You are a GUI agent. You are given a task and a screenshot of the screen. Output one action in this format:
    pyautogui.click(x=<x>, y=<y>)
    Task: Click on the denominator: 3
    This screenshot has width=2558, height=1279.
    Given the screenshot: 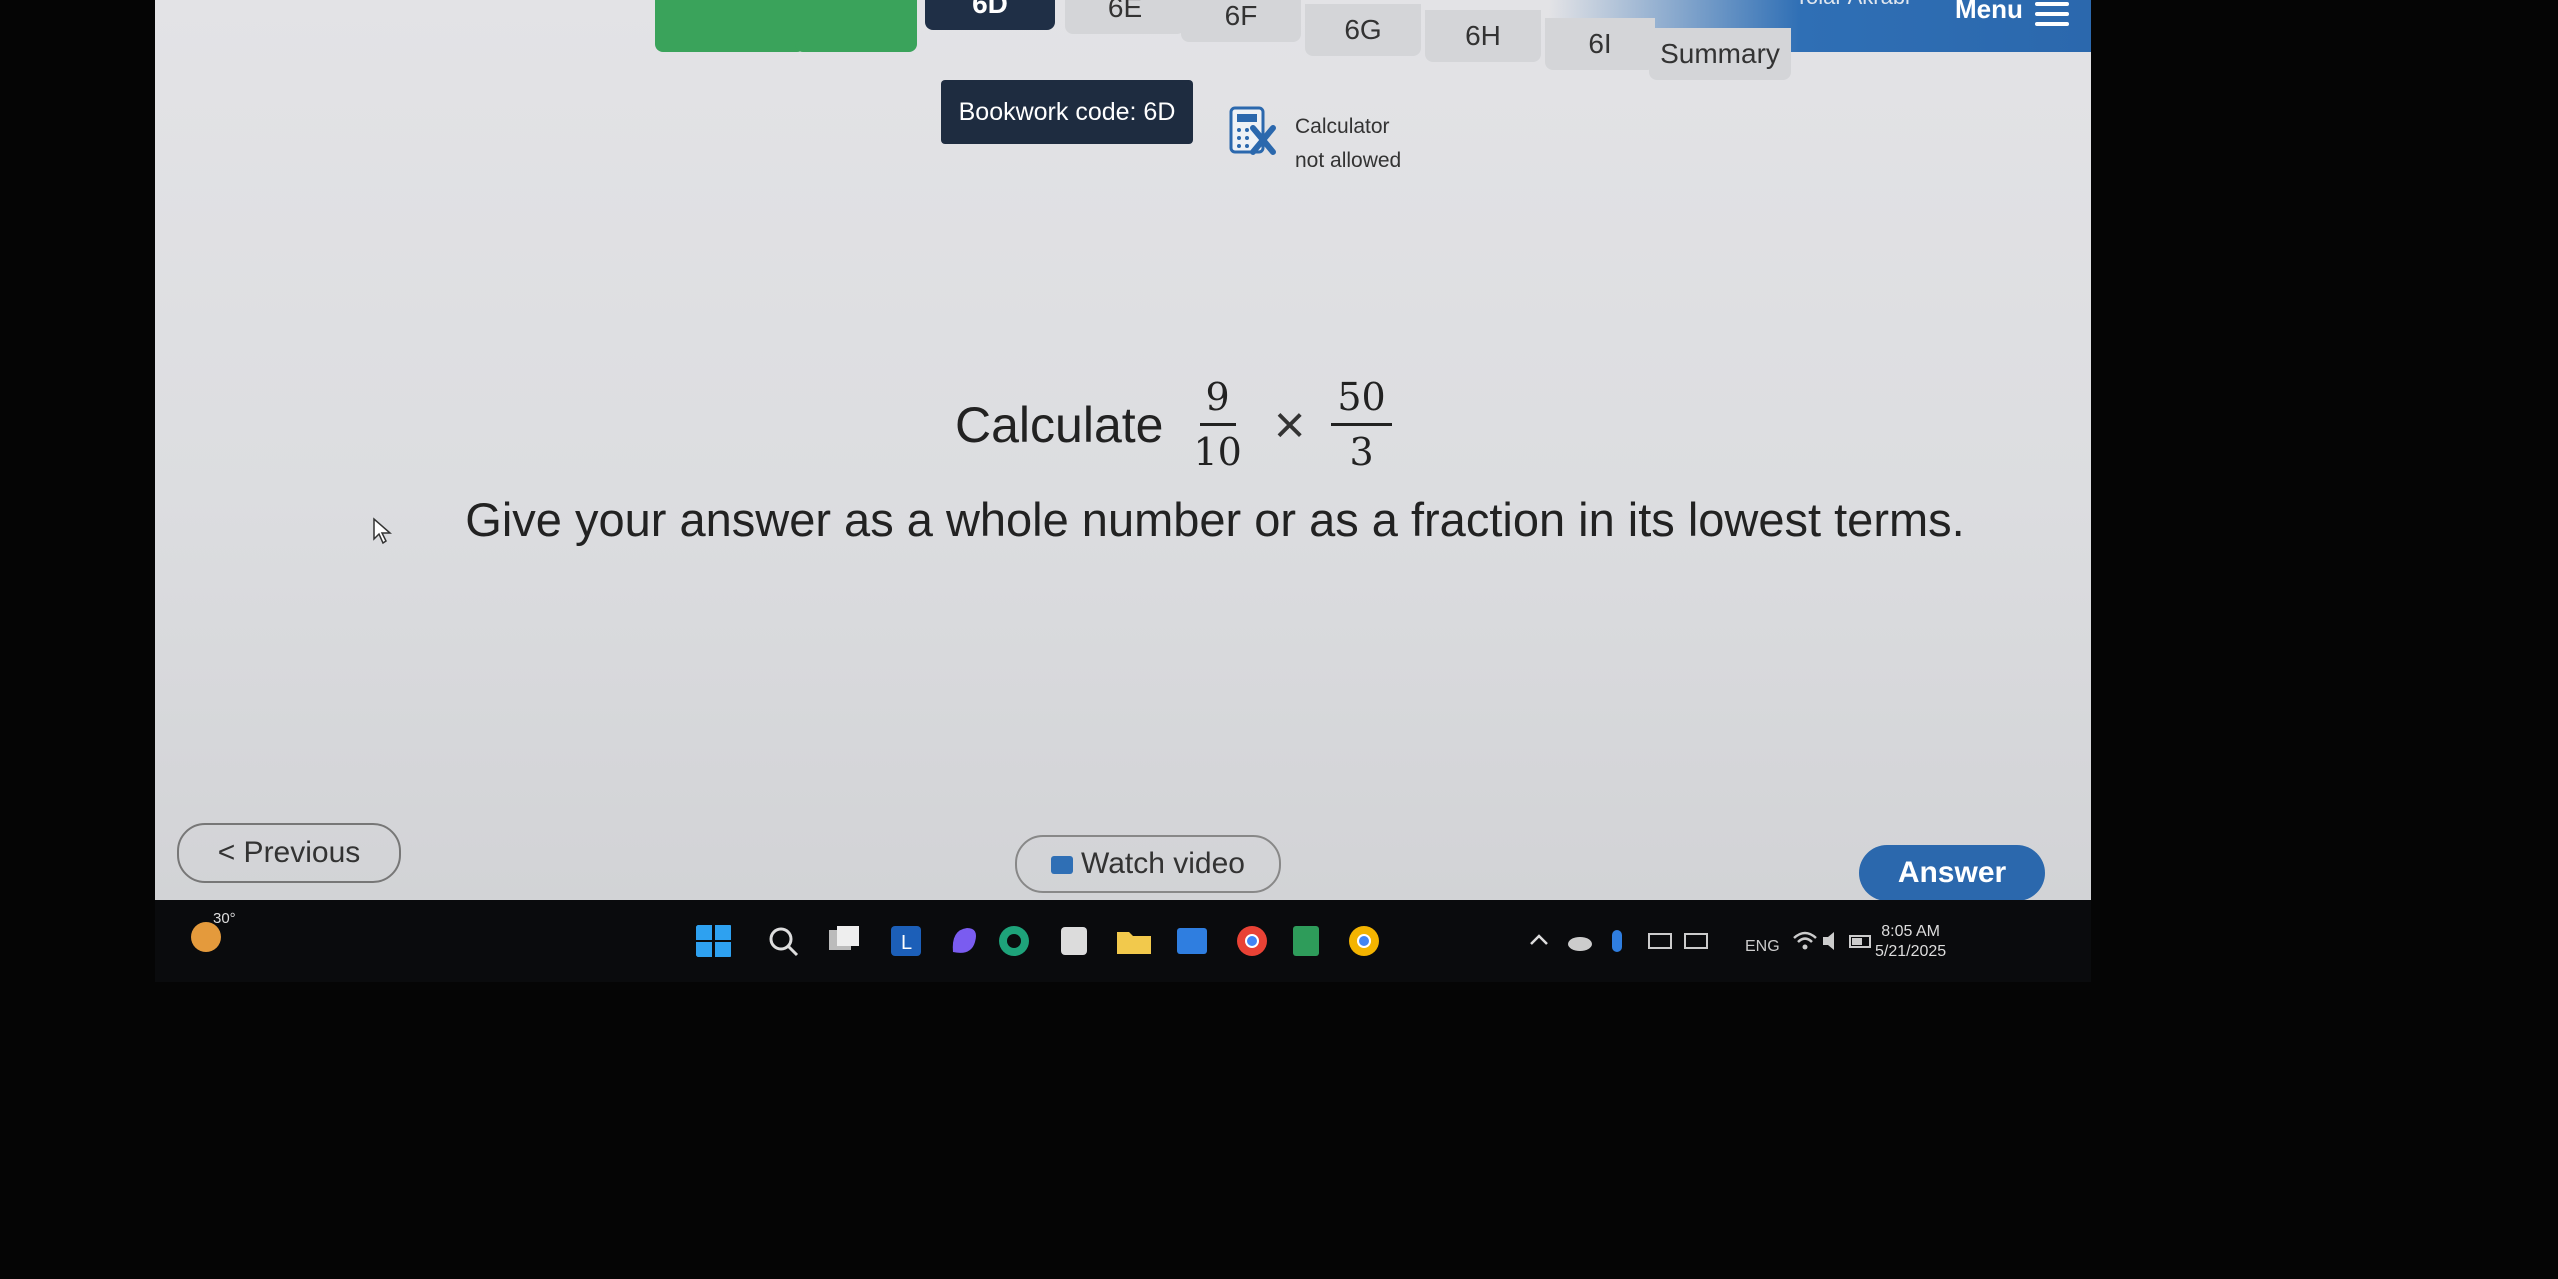 What is the action you would take?
    pyautogui.click(x=1361, y=452)
    